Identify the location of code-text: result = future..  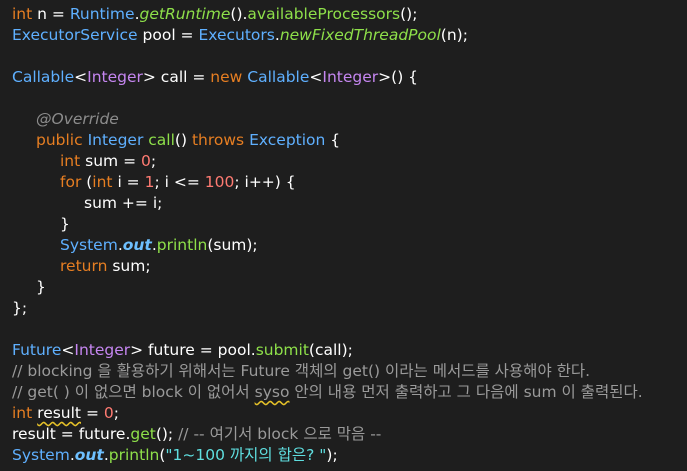
(71, 434).